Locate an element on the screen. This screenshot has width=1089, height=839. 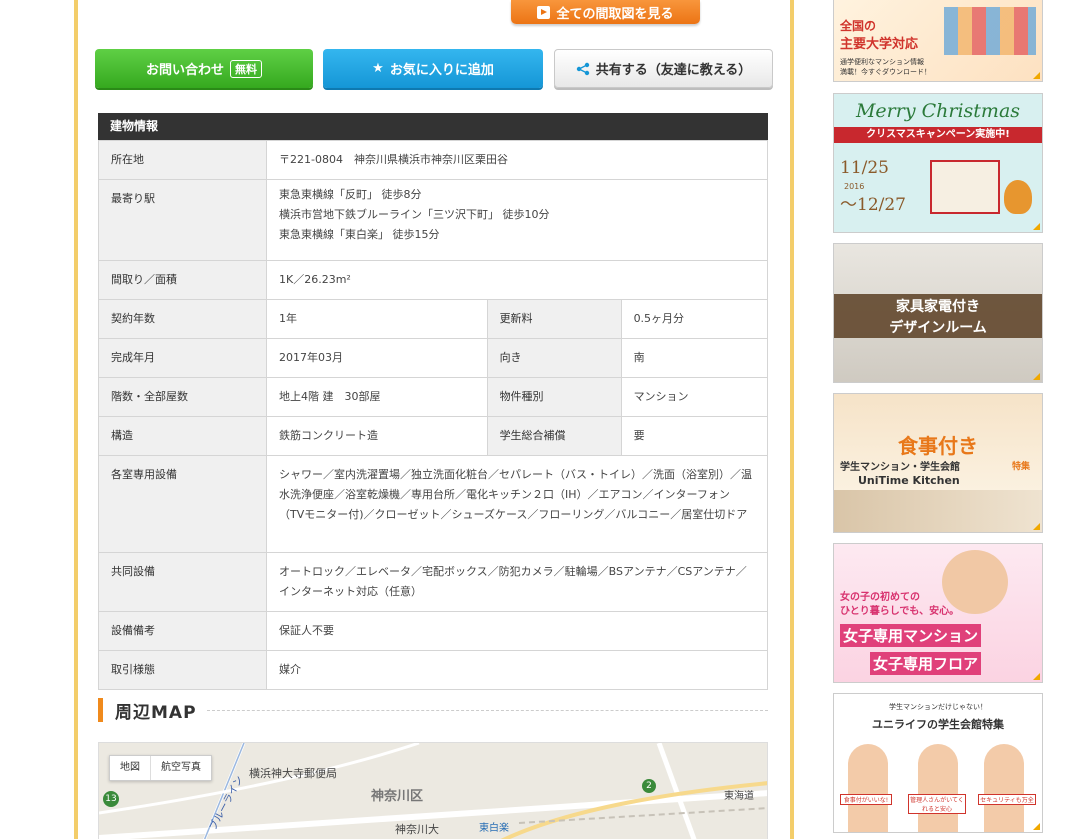
map-type-tabs: 地図 航空写真 is located at coordinates (160, 768).